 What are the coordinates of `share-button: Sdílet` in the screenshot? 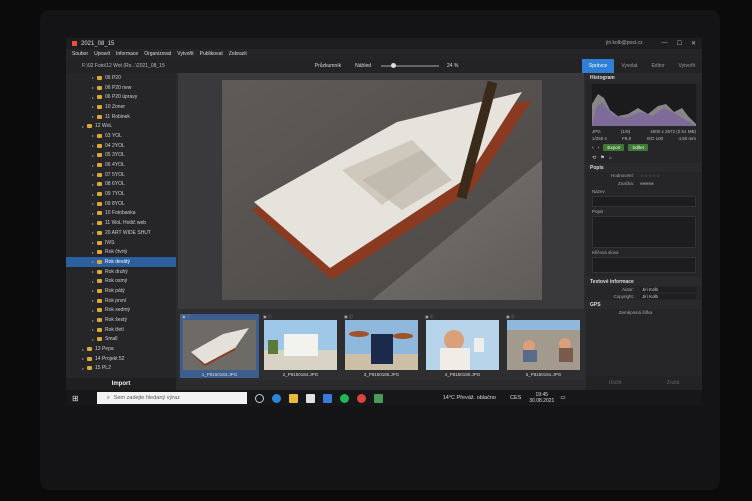 It's located at (638, 147).